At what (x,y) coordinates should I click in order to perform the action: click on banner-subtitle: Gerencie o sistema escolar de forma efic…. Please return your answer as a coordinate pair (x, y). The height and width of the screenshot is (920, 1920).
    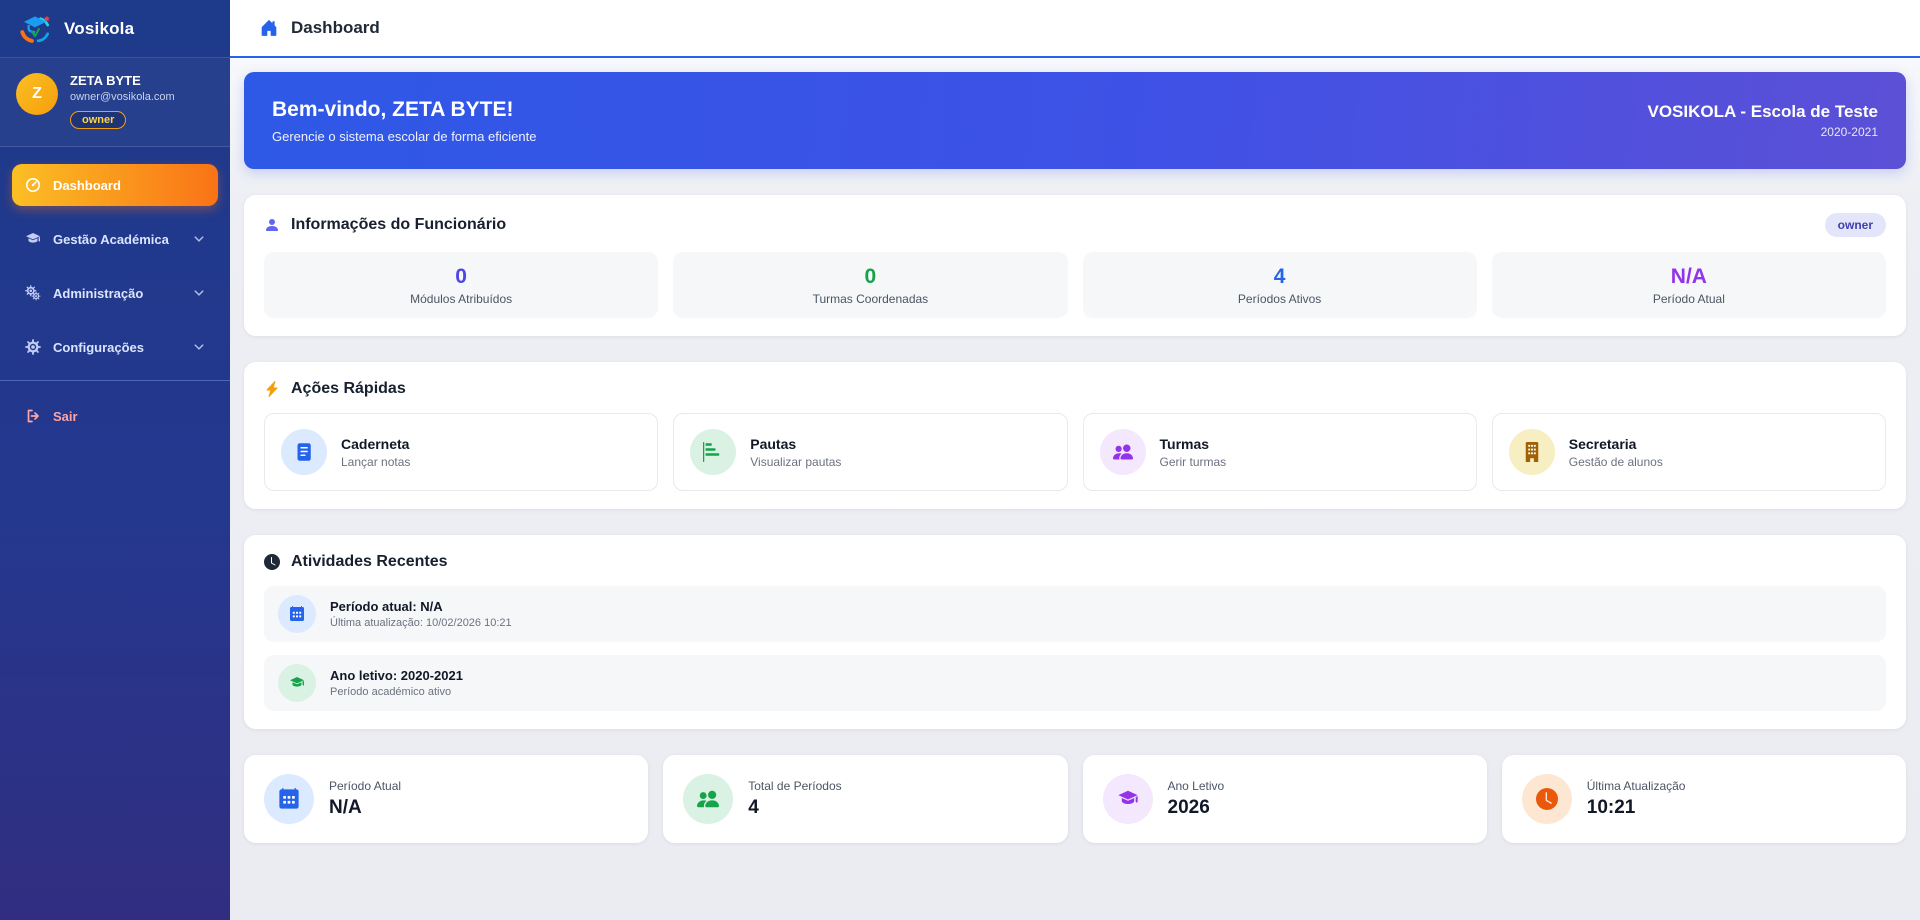
    Looking at the image, I should click on (404, 136).